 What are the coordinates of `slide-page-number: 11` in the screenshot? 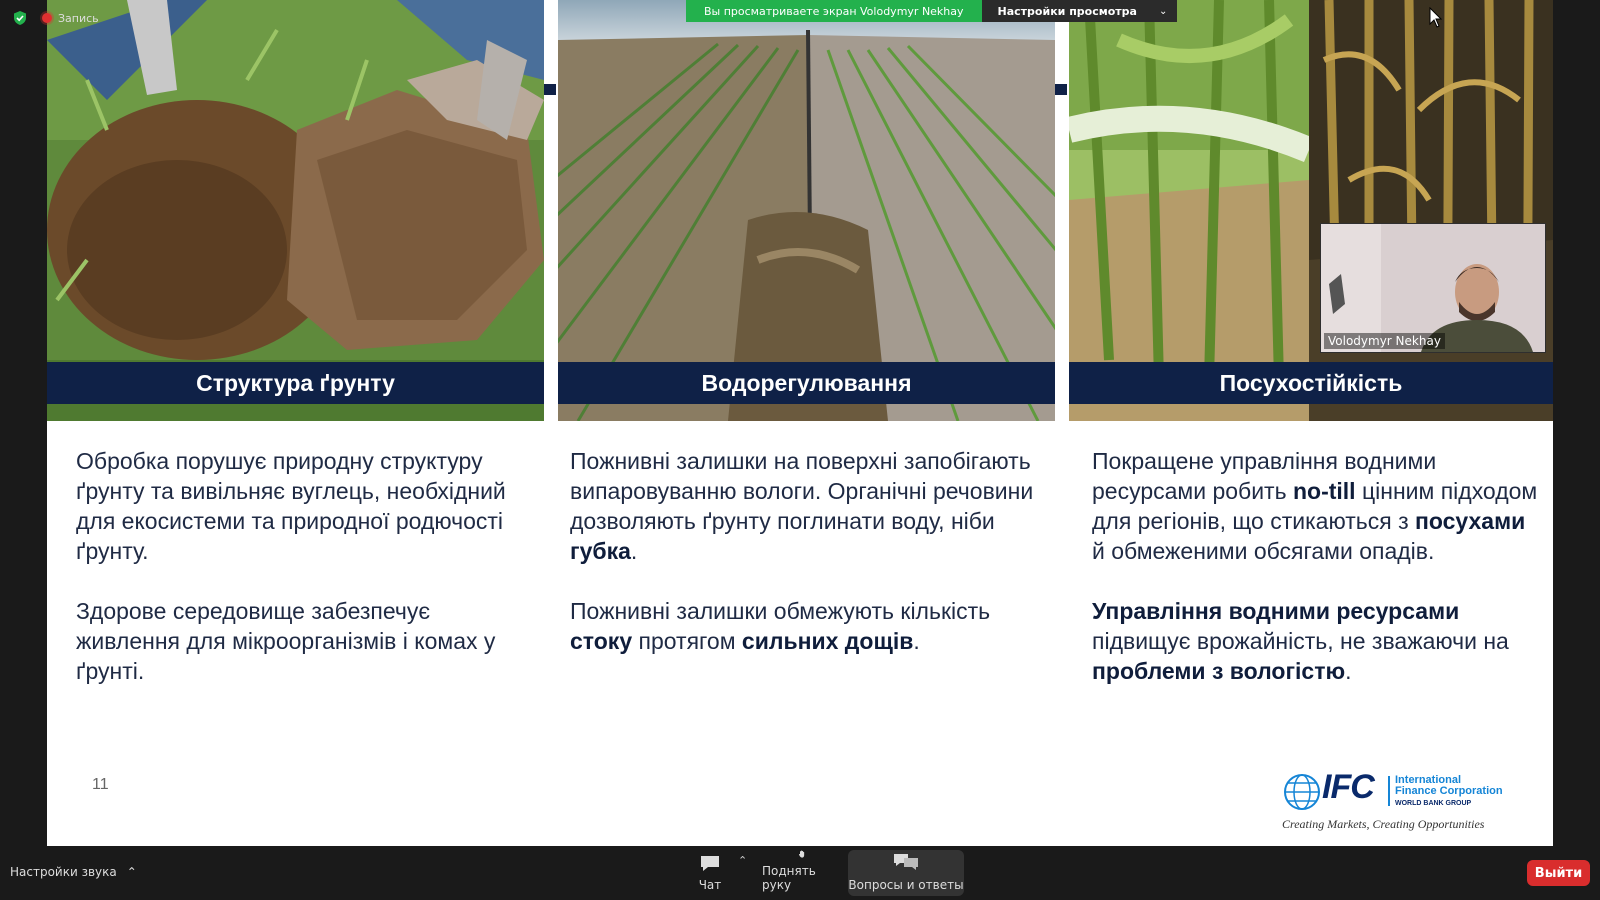 It's located at (100, 784).